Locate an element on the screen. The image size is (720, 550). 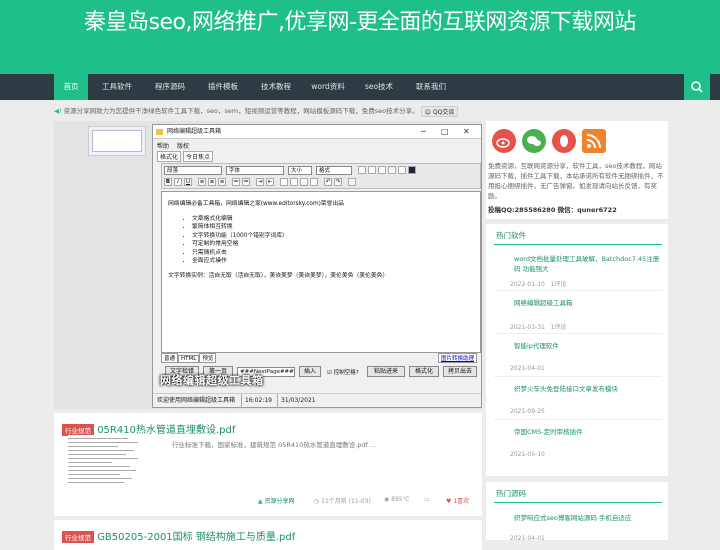
slide-thumbnail is located at coordinates (117, 141).